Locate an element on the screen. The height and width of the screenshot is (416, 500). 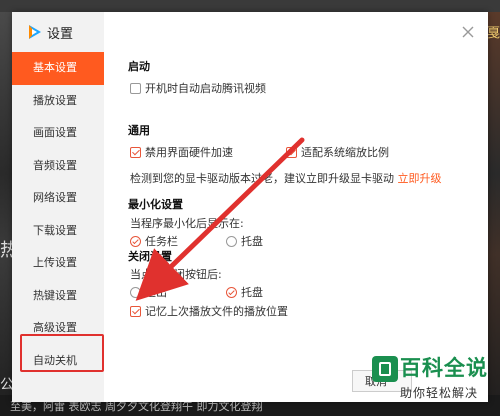
sidebar-item-network: 网络设置 is located at coordinates (58, 198).